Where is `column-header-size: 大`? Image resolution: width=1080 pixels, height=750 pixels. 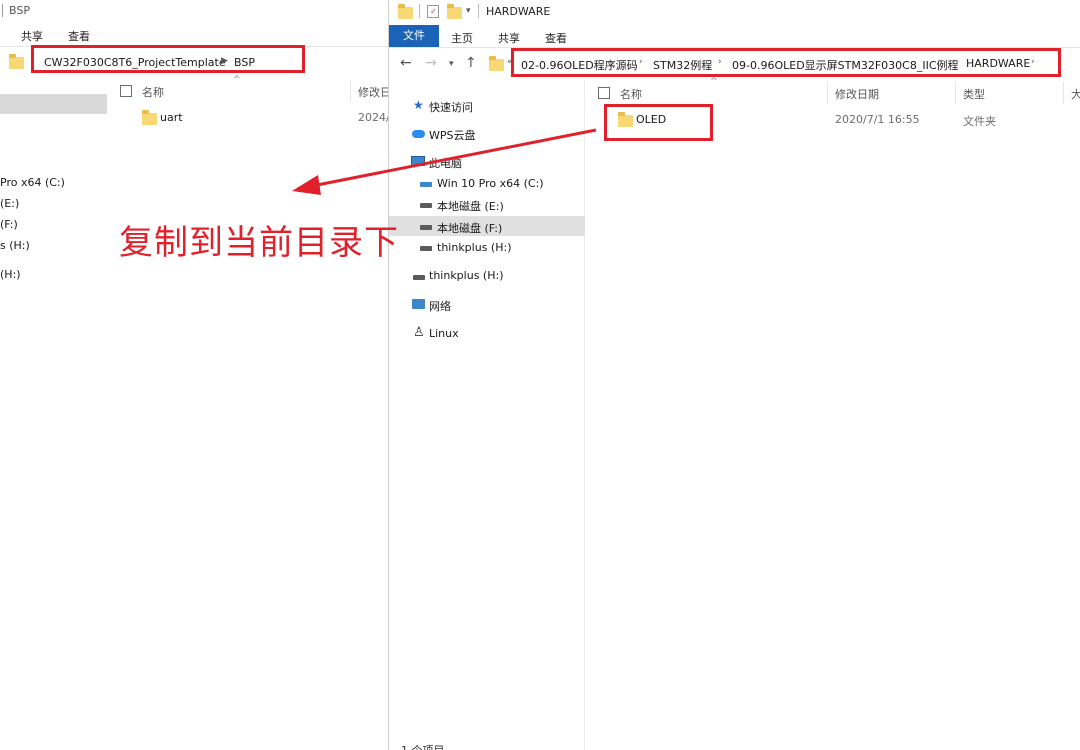
column-header-size: 大 is located at coordinates (1075, 94).